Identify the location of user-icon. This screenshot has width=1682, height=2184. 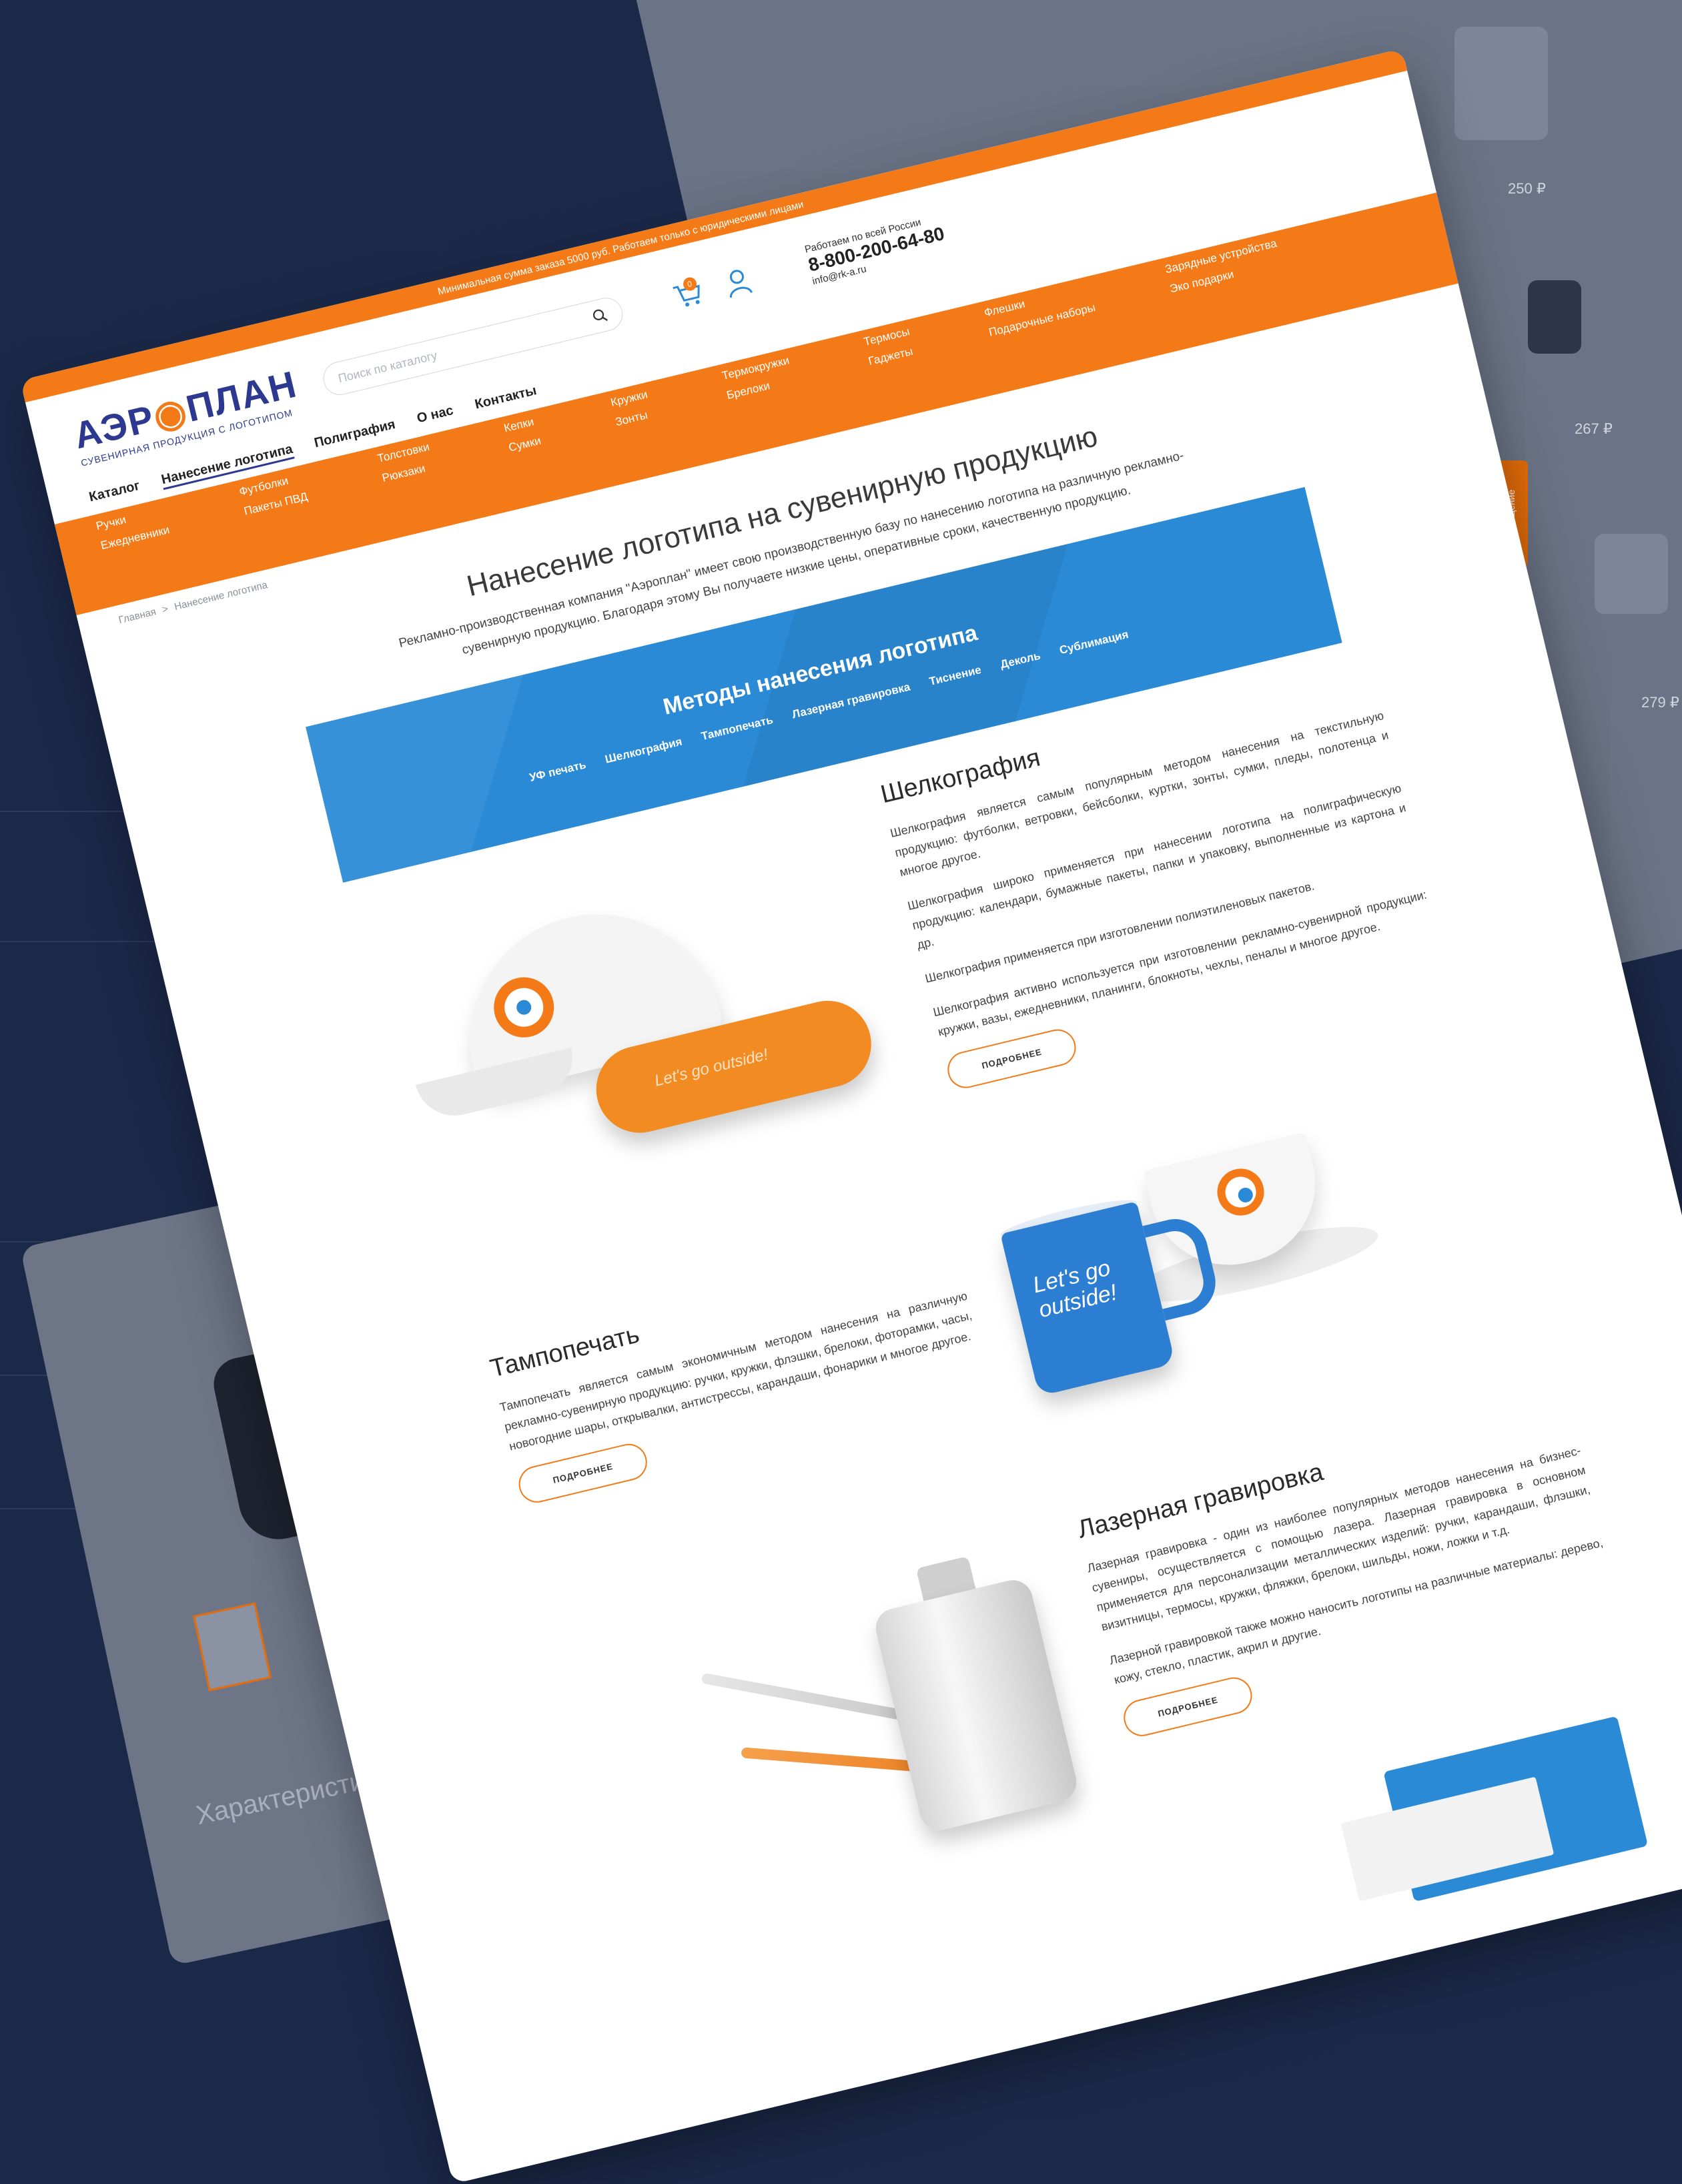
(739, 283).